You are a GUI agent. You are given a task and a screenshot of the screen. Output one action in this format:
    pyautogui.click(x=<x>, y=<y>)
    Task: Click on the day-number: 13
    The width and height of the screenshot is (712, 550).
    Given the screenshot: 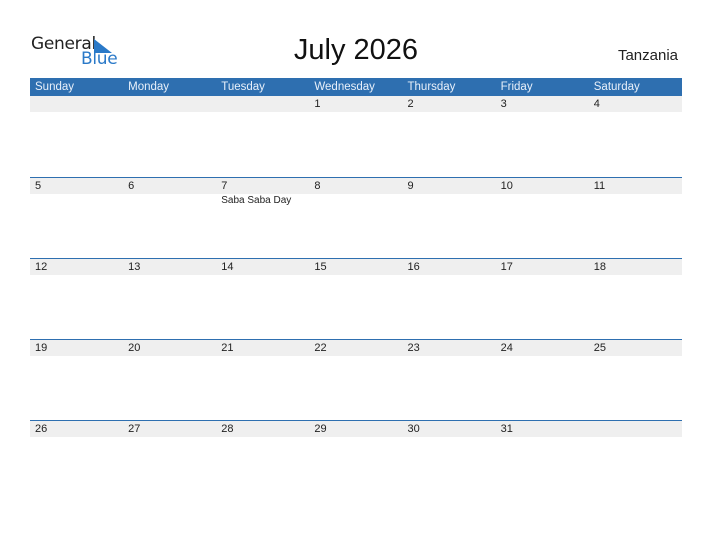 What is the action you would take?
    pyautogui.click(x=134, y=267)
    